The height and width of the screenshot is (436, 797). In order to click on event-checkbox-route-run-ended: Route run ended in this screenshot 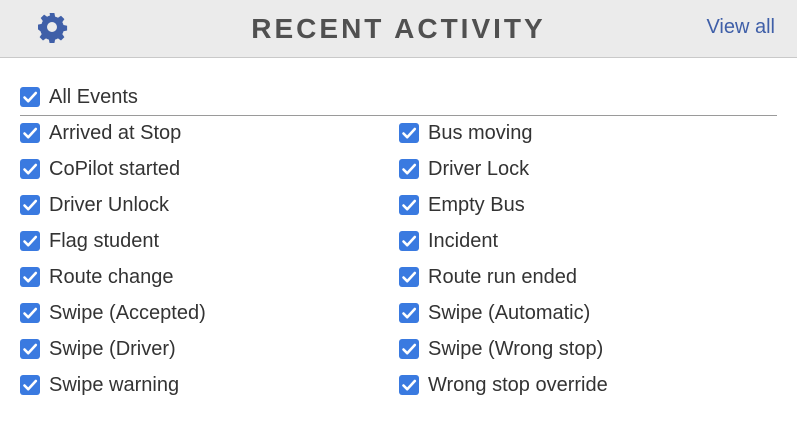, I will do `click(488, 277)`.